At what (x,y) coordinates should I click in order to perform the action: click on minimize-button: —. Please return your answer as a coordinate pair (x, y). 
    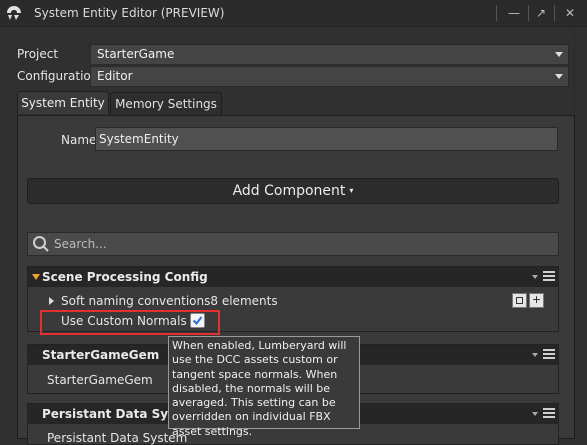
    Looking at the image, I should click on (514, 13).